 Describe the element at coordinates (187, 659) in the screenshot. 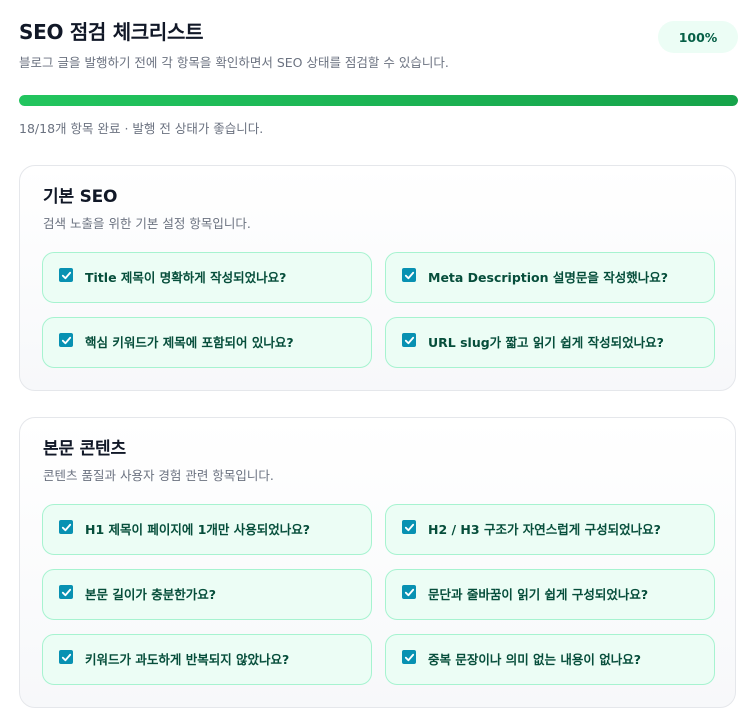

I see `checklist-item-label: 키워드가 과도하게 반복되지 않았나요?` at that location.